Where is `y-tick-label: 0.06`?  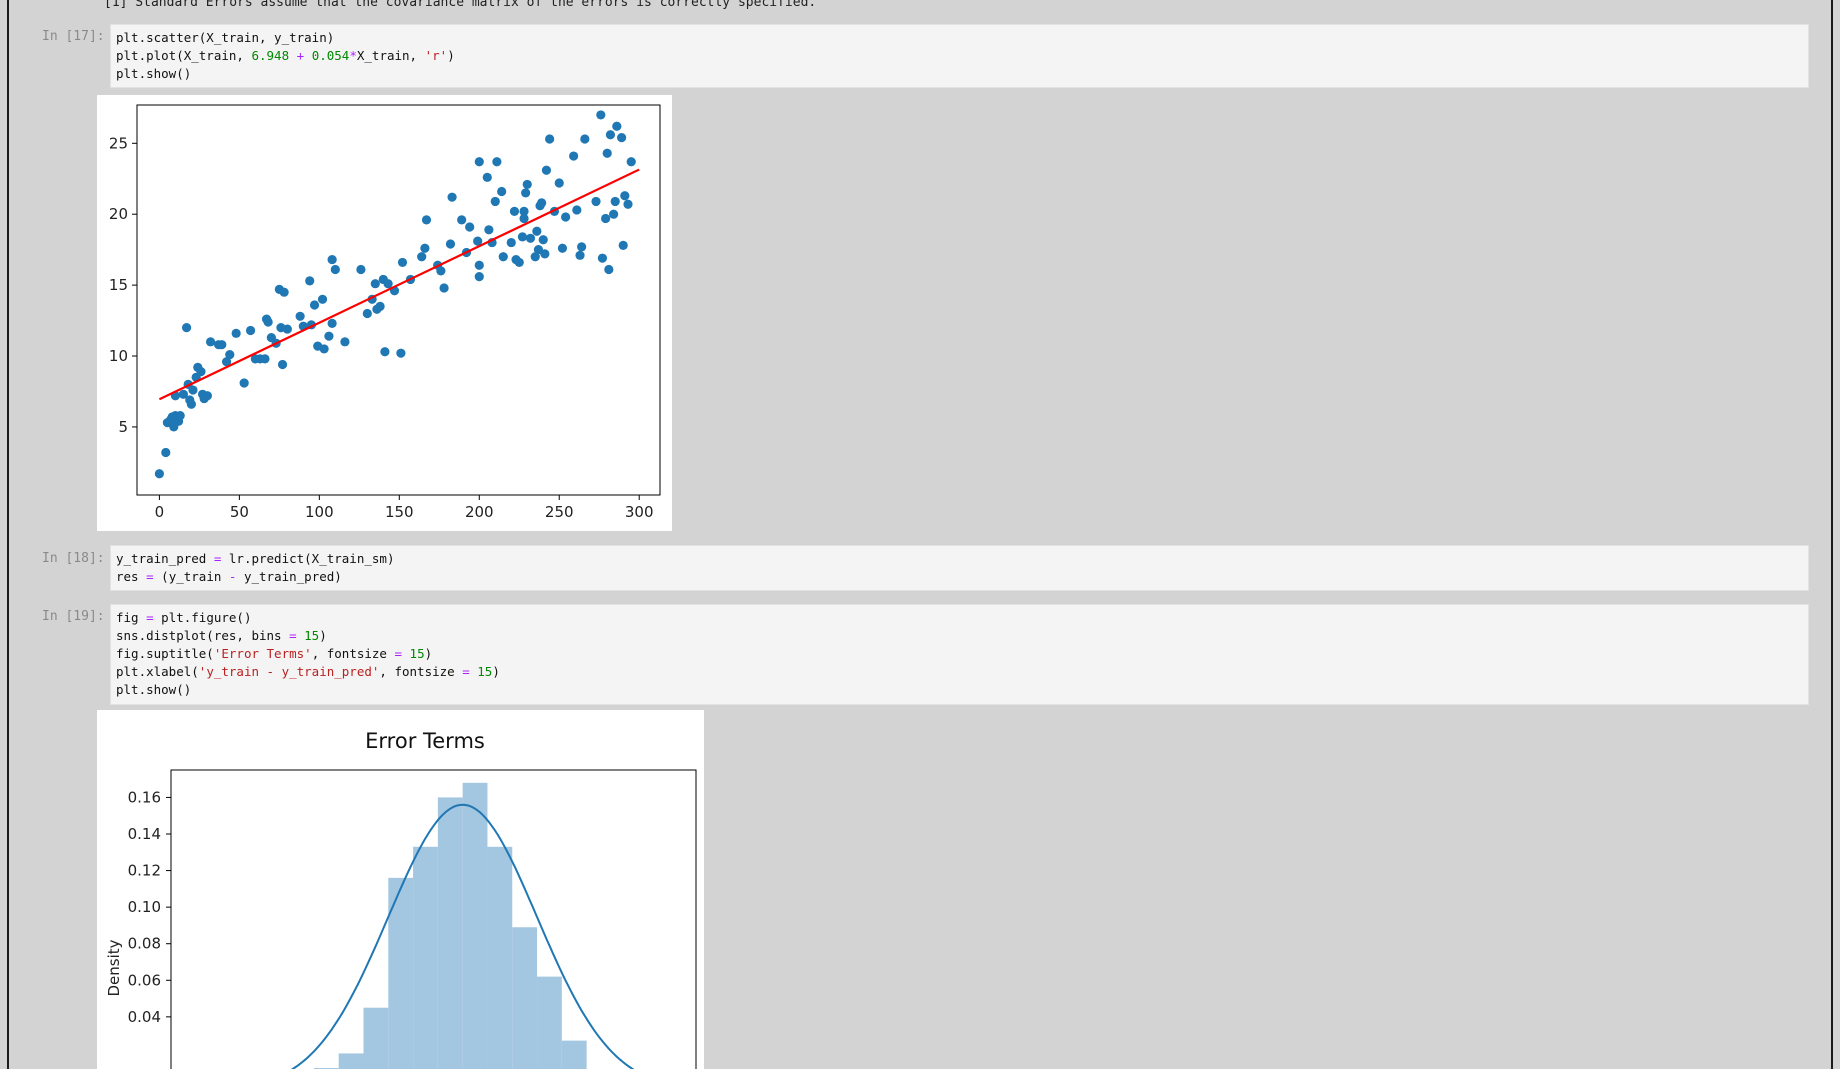
y-tick-label: 0.06 is located at coordinates (144, 980).